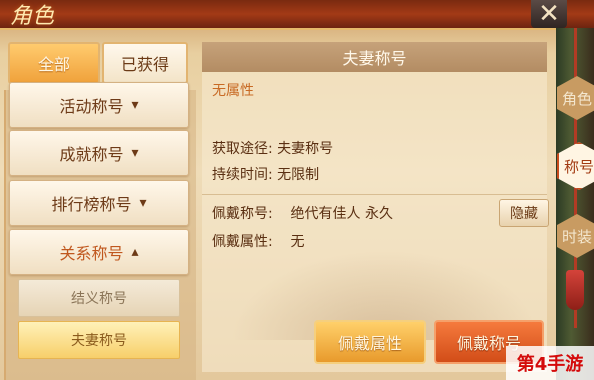 This screenshot has height=380, width=594. What do you see at coordinates (297, 15) in the screenshot?
I see `title-bar: 角色` at bounding box center [297, 15].